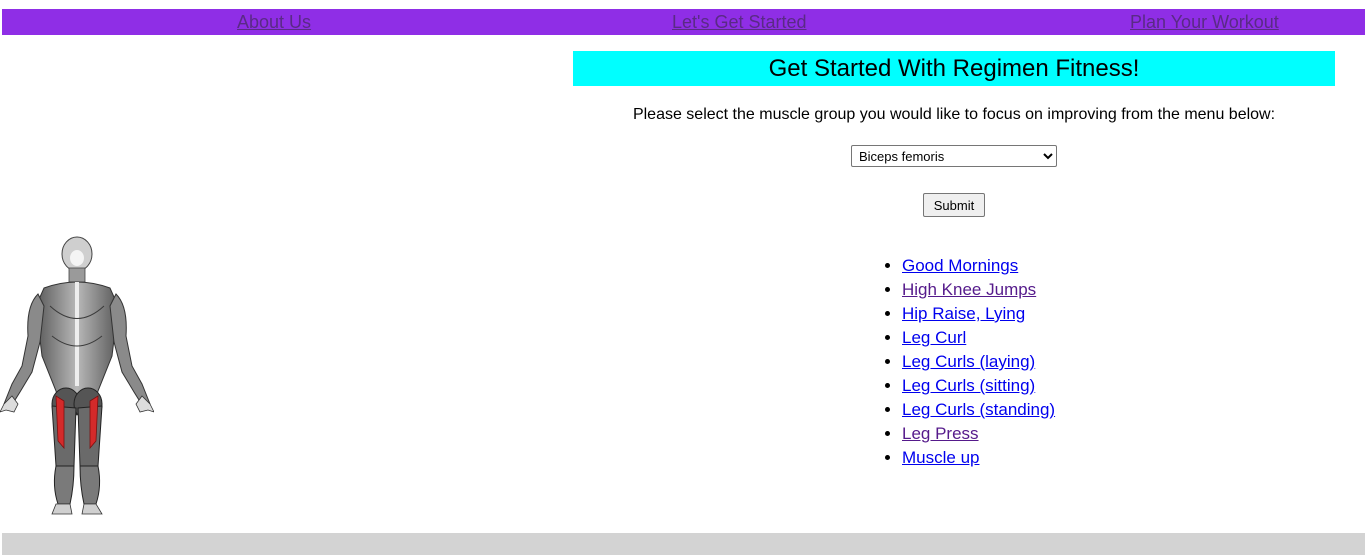 This screenshot has width=1365, height=555. What do you see at coordinates (940, 457) in the screenshot?
I see `exercise-link-muscle-up: Muscle up` at bounding box center [940, 457].